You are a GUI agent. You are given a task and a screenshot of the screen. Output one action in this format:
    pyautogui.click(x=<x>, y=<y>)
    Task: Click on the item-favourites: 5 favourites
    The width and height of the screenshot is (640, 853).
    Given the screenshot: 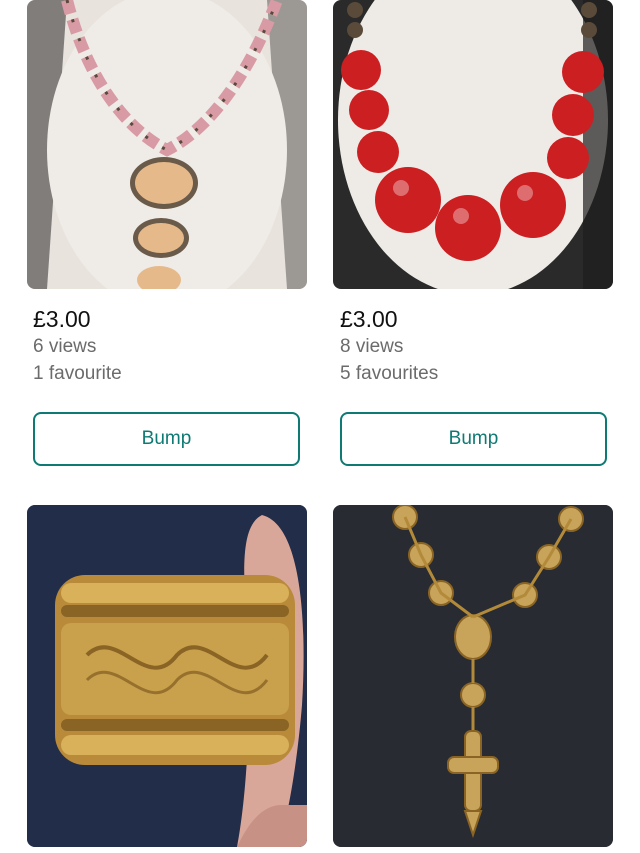 What is the action you would take?
    pyautogui.click(x=389, y=373)
    